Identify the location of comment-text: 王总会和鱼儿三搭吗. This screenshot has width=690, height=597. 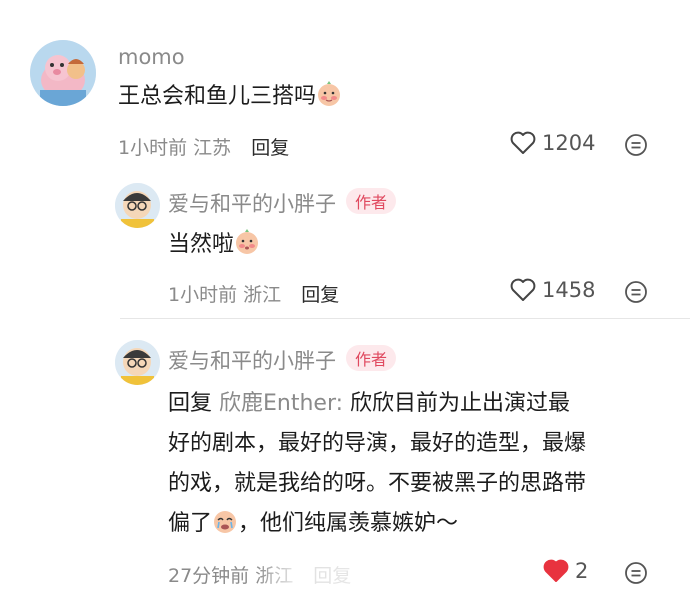
(230, 97).